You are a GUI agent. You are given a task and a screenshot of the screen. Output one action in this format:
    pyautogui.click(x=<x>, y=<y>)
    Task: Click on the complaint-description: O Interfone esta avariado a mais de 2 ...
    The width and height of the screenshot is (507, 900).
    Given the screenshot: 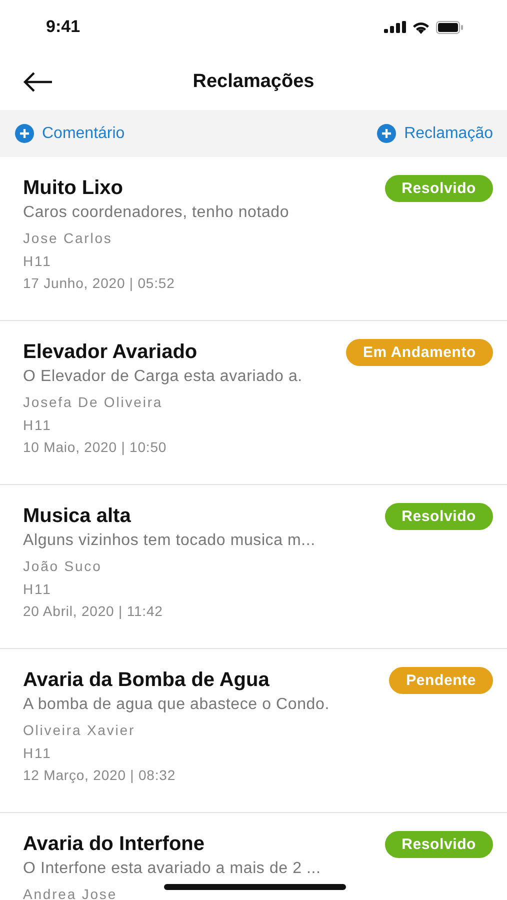 What is the action you would take?
    pyautogui.click(x=172, y=869)
    